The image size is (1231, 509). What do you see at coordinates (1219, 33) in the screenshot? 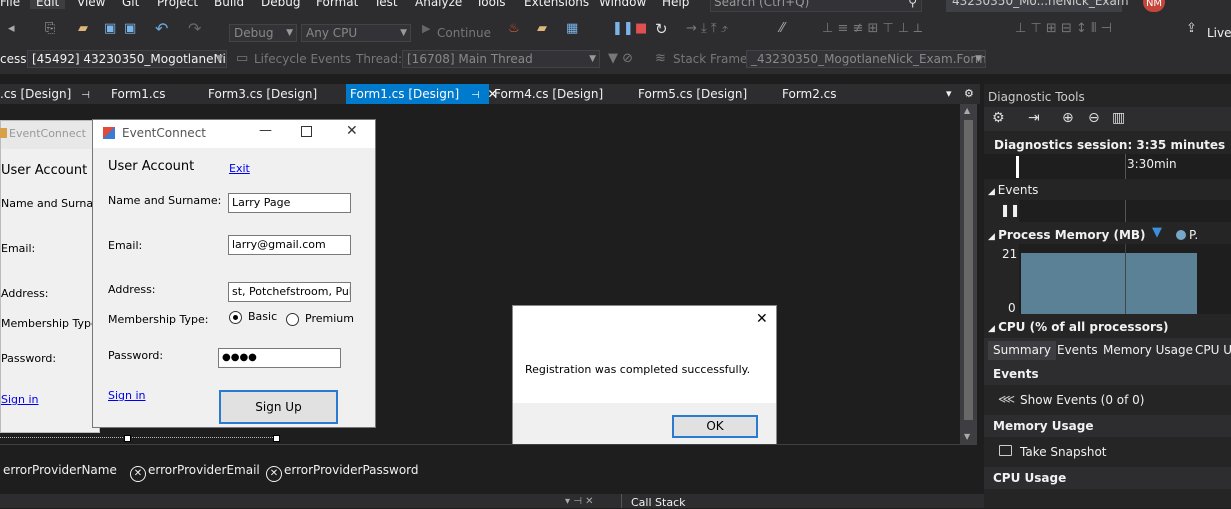
I see `live-share-button: Live` at bounding box center [1219, 33].